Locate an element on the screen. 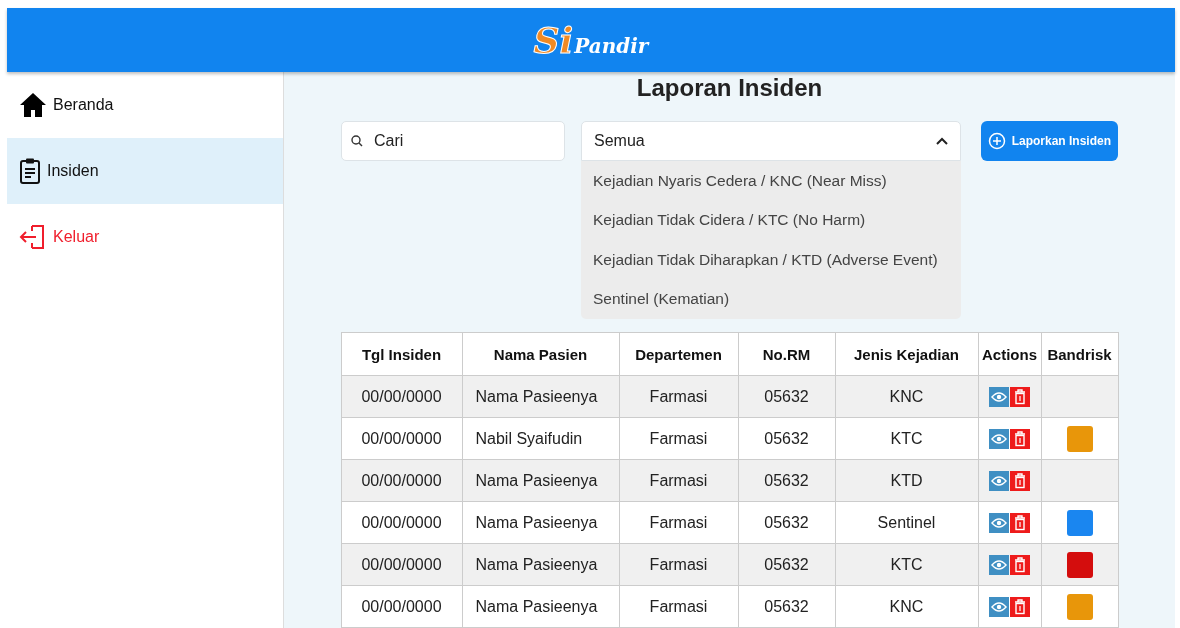 This screenshot has width=1180, height=628. clipboard-icon is located at coordinates (30, 171).